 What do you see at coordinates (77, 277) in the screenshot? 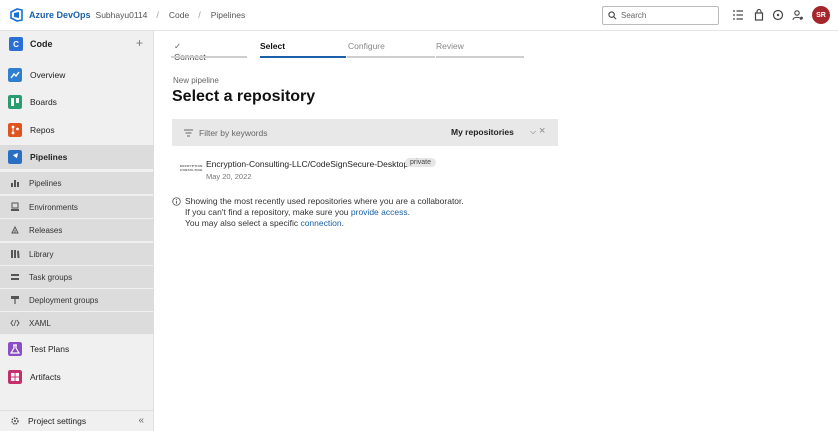
I see `sidebar-subitem-task-groups: Task groups` at bounding box center [77, 277].